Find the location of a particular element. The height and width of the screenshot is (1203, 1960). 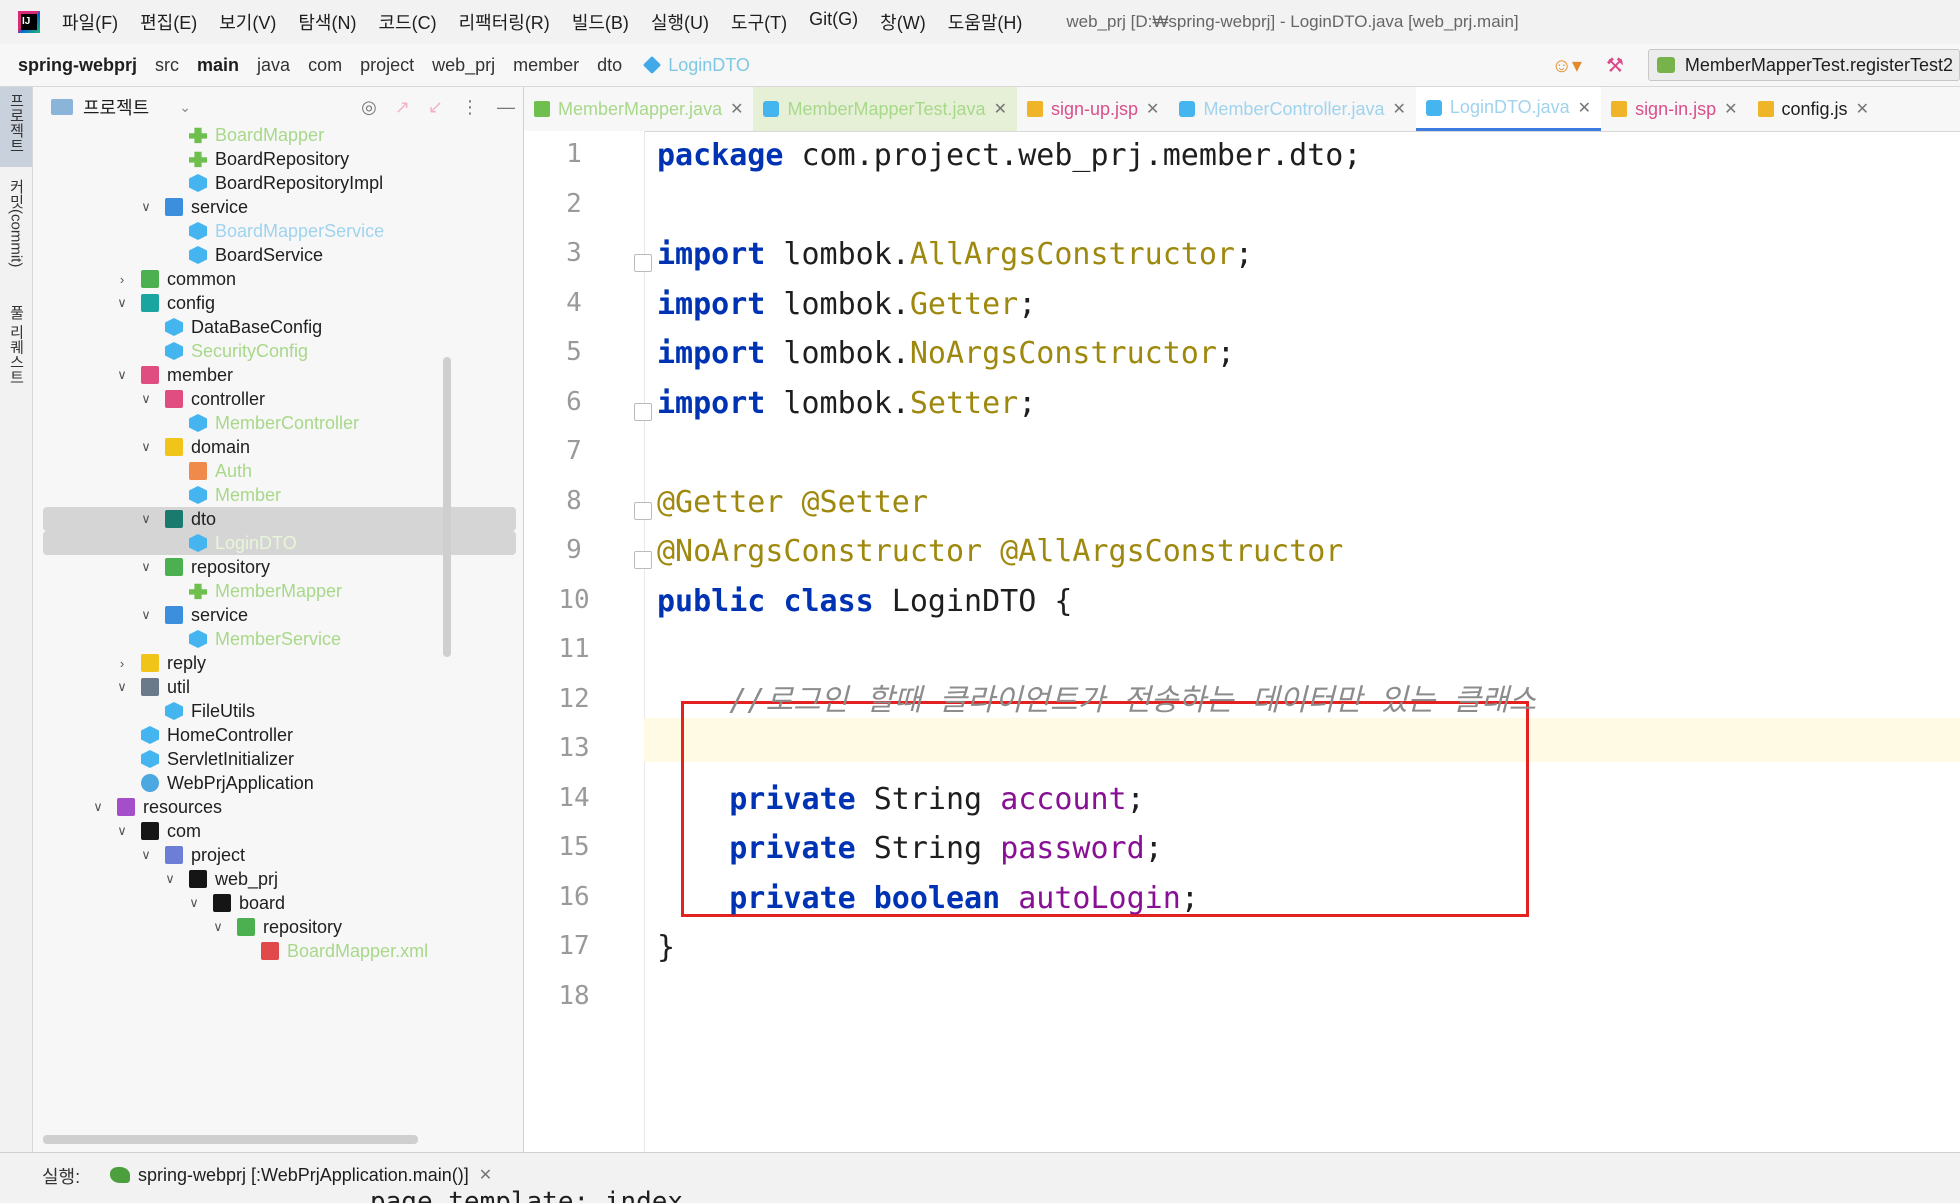

editor-tab: MemberMapper.java ✕ is located at coordinates (638, 109).